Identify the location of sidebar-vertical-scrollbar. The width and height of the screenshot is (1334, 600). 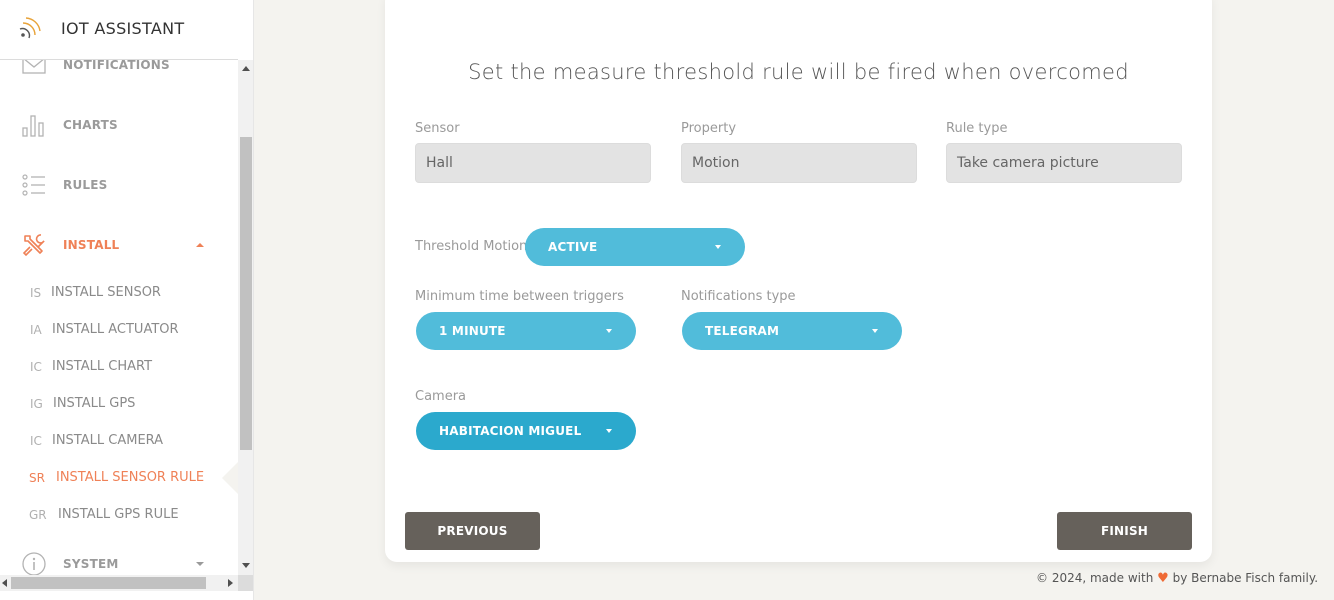
(245, 317).